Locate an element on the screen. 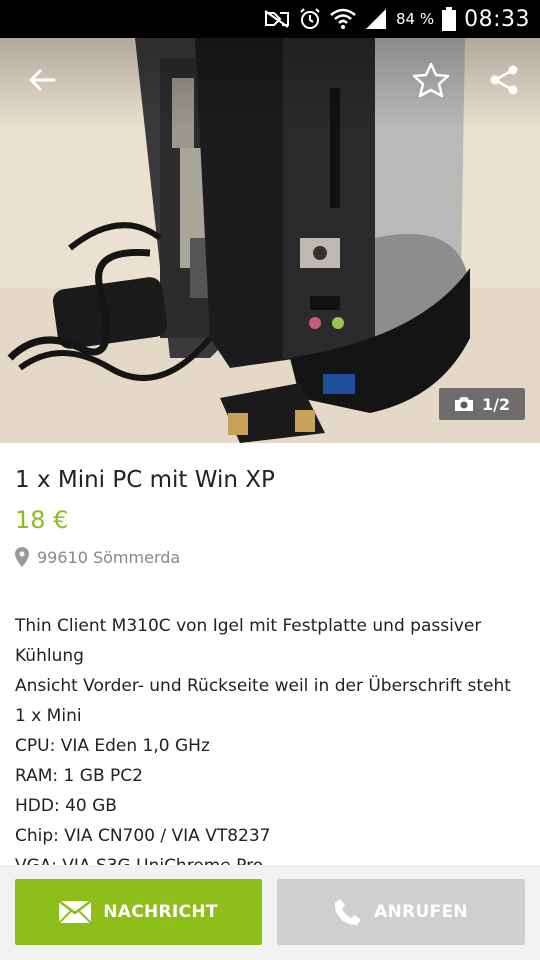 Image resolution: width=540 pixels, height=960 pixels. alarm-icon is located at coordinates (310, 19).